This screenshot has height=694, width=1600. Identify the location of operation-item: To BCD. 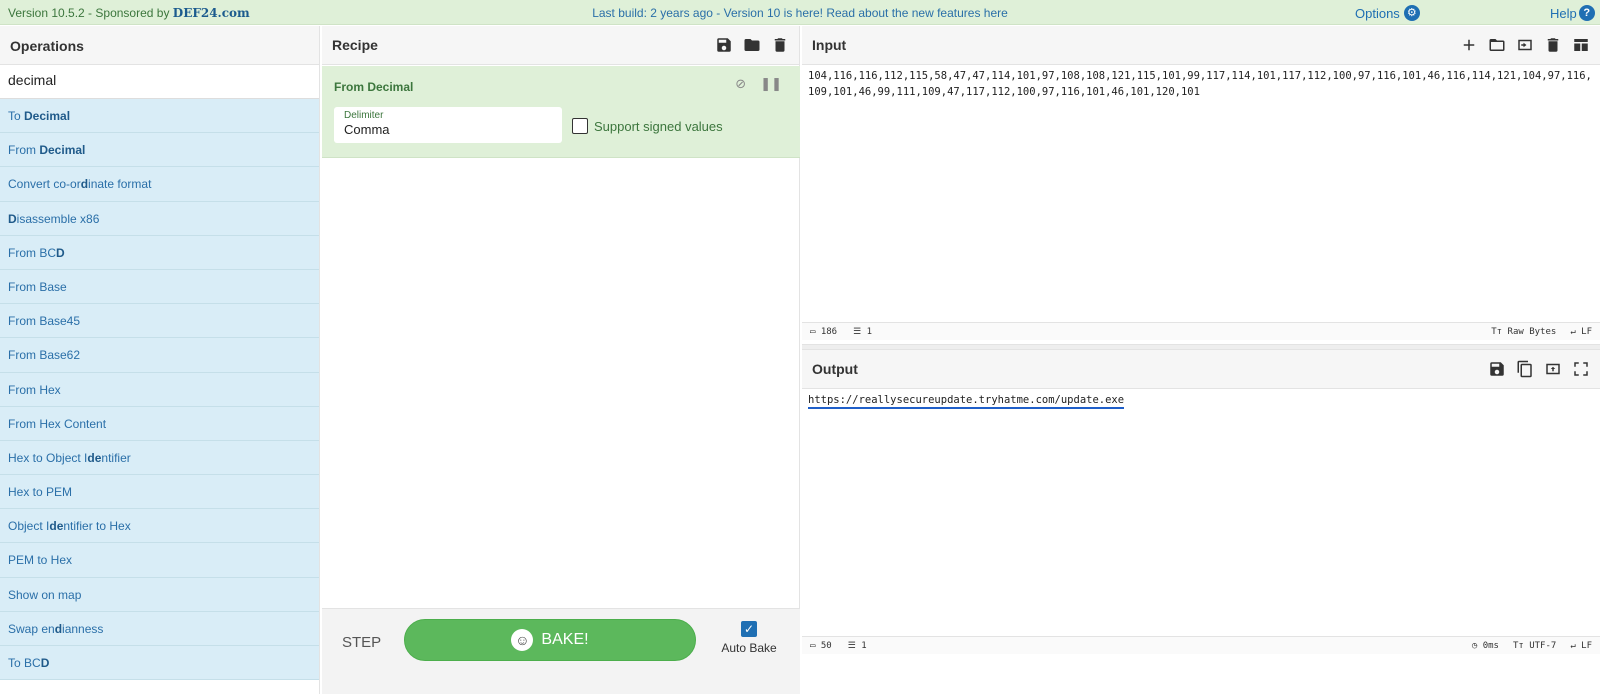
(159, 663).